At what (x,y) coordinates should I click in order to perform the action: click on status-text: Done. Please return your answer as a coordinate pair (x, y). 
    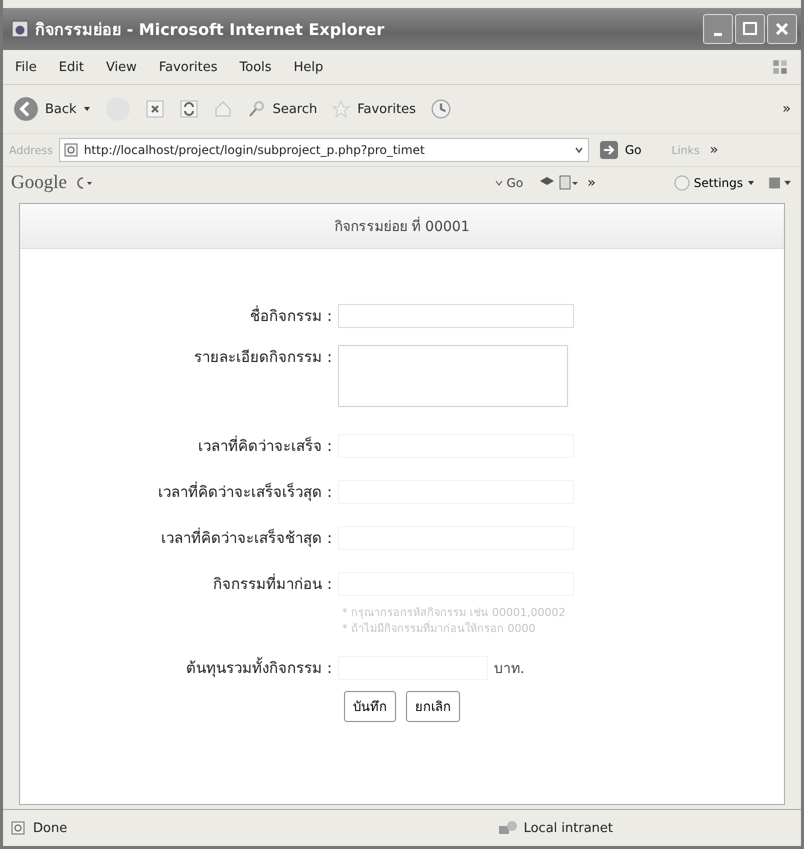
    Looking at the image, I should click on (50, 828).